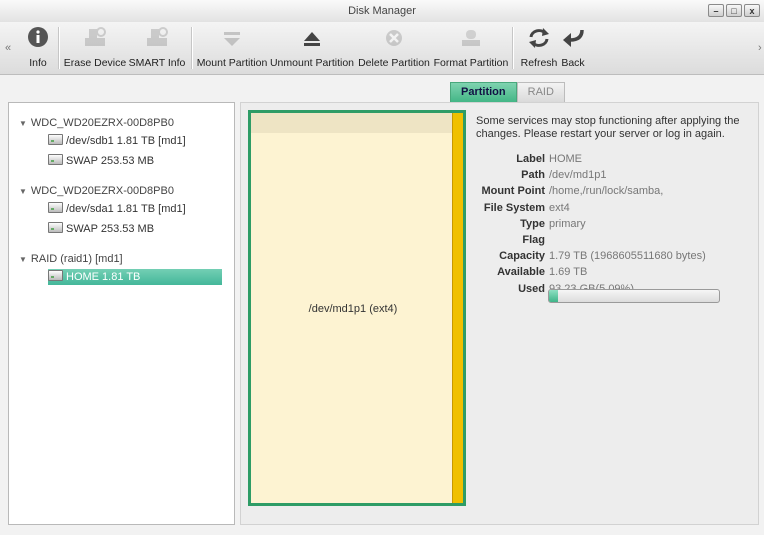  Describe the element at coordinates (95, 48) in the screenshot. I see `erase-device-button: Erase Device` at that location.